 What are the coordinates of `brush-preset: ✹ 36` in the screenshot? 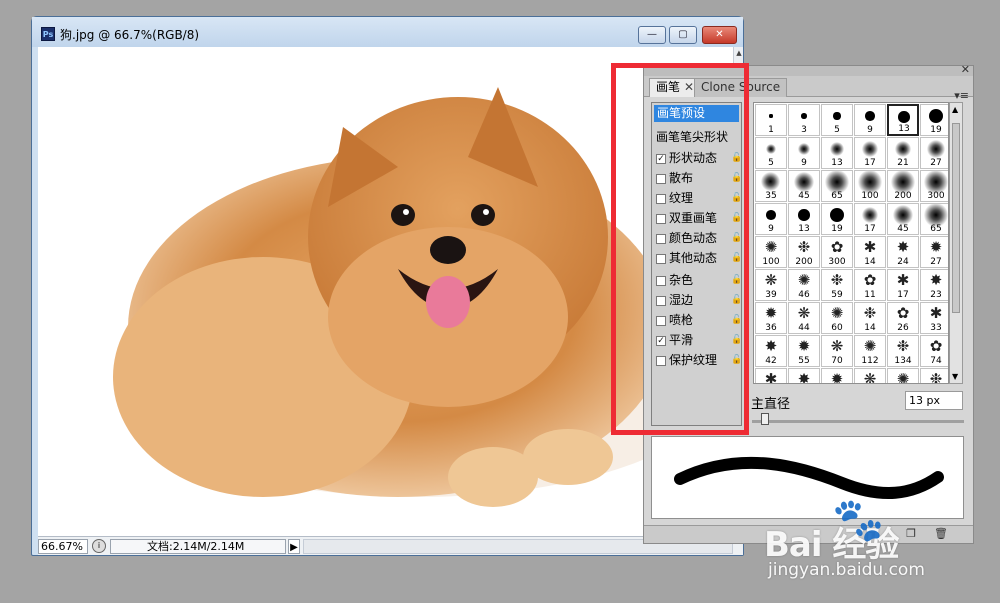 It's located at (771, 318).